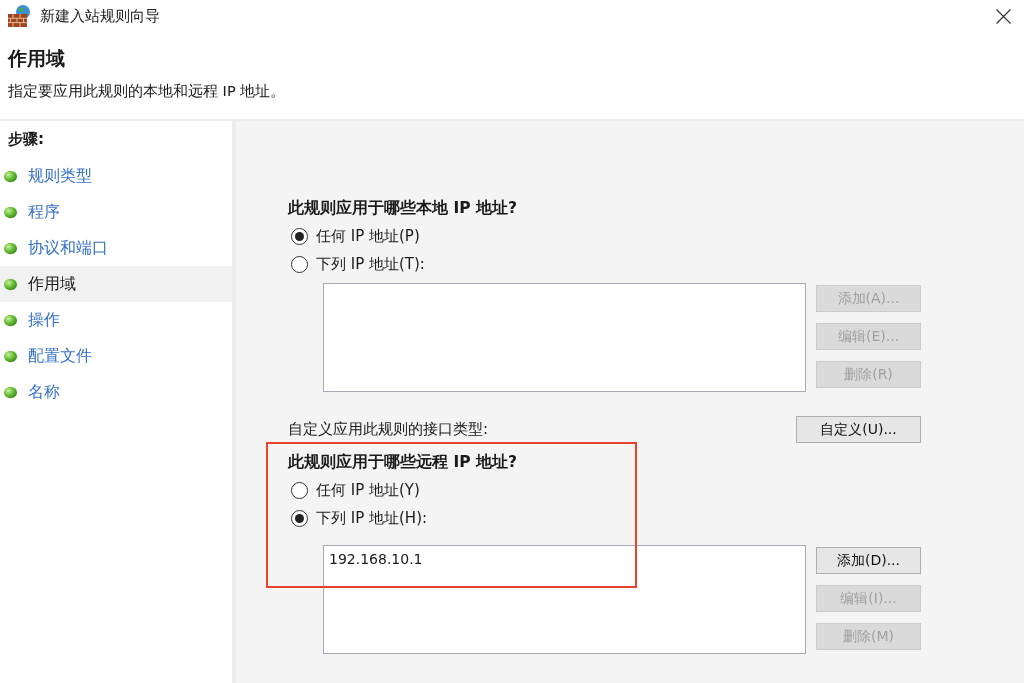  What do you see at coordinates (116, 320) in the screenshot?
I see `step-link: 操作` at bounding box center [116, 320].